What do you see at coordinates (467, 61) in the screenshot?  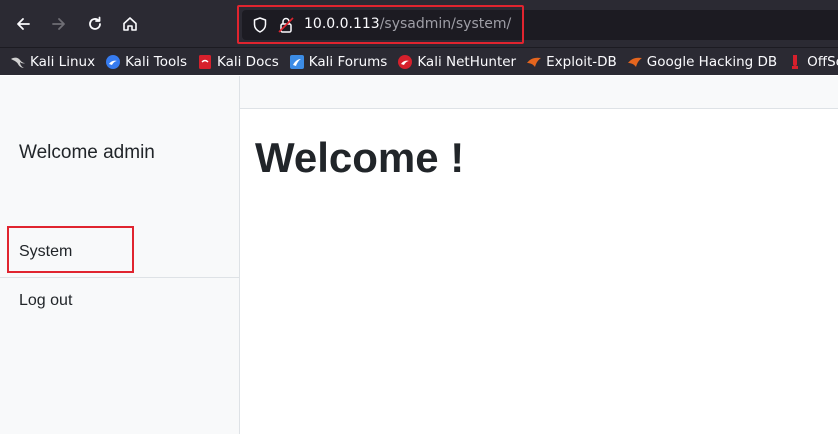 I see `bookmark-label: Kali NetHunter` at bounding box center [467, 61].